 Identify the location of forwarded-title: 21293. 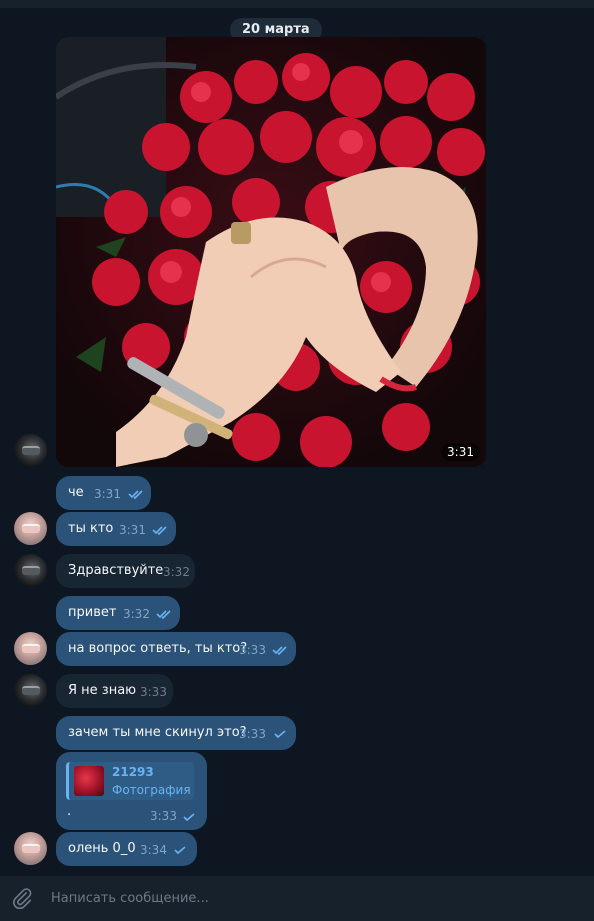
(133, 772).